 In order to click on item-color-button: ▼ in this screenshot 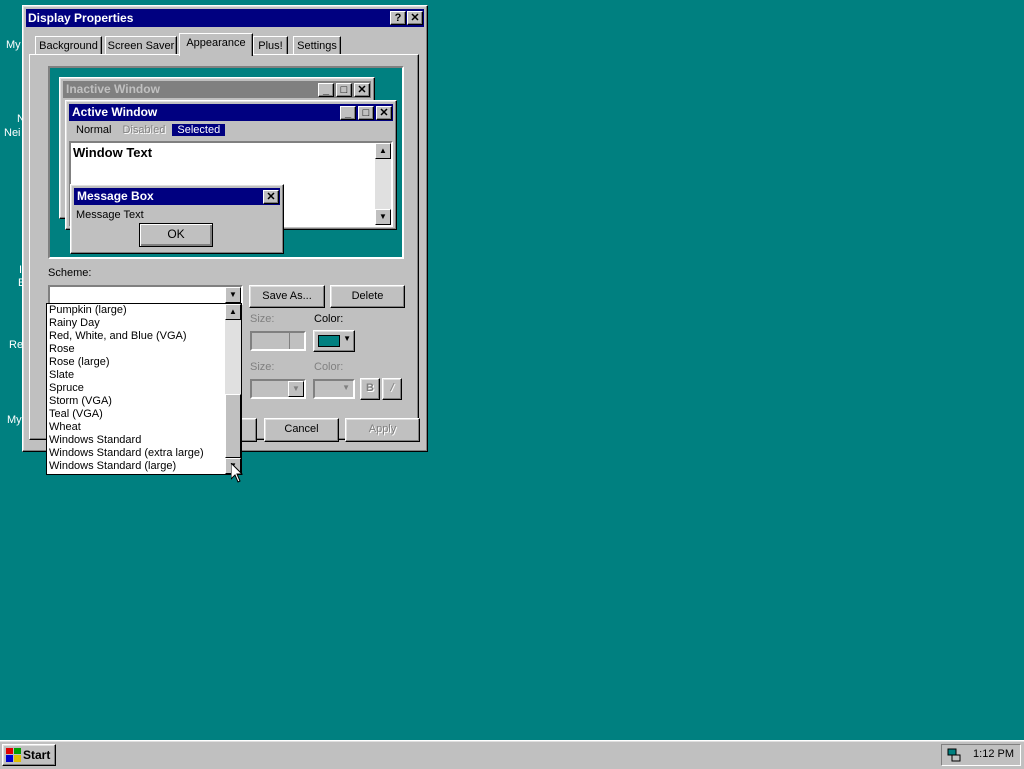, I will do `click(334, 341)`.